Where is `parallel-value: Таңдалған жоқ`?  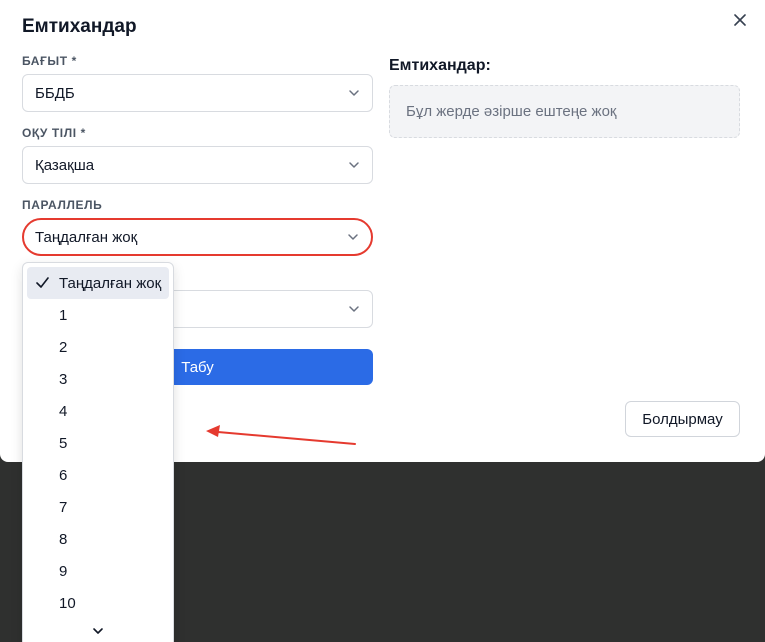
parallel-value: Таңдалған жоқ is located at coordinates (86, 237).